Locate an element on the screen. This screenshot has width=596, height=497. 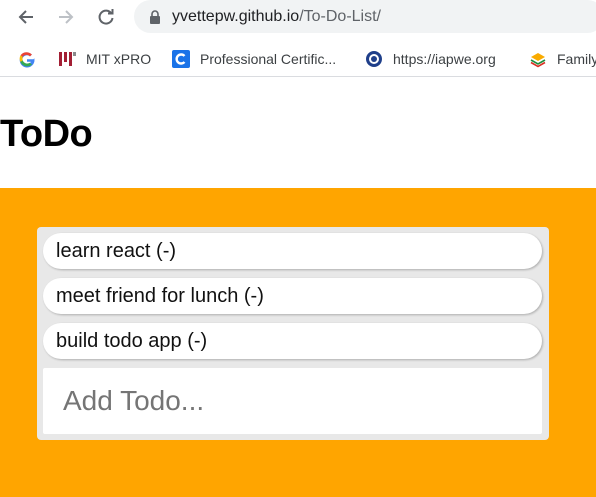
lock-icon is located at coordinates (155, 16).